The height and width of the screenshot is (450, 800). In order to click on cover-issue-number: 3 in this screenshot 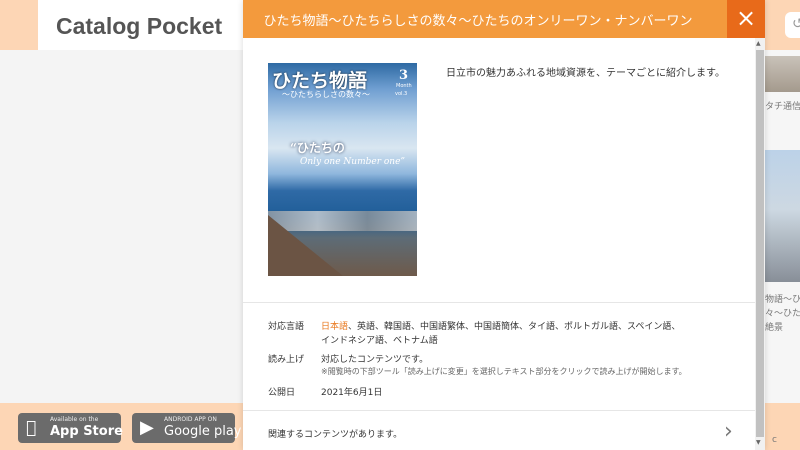, I will do `click(404, 75)`.